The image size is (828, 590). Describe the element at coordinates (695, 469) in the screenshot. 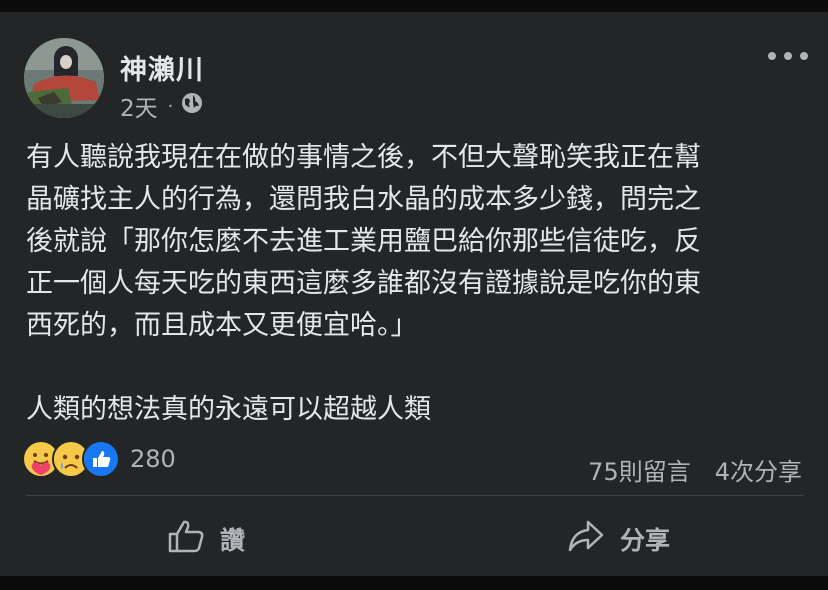

I see `engagement-stats: 75則留言 4次分享` at that location.